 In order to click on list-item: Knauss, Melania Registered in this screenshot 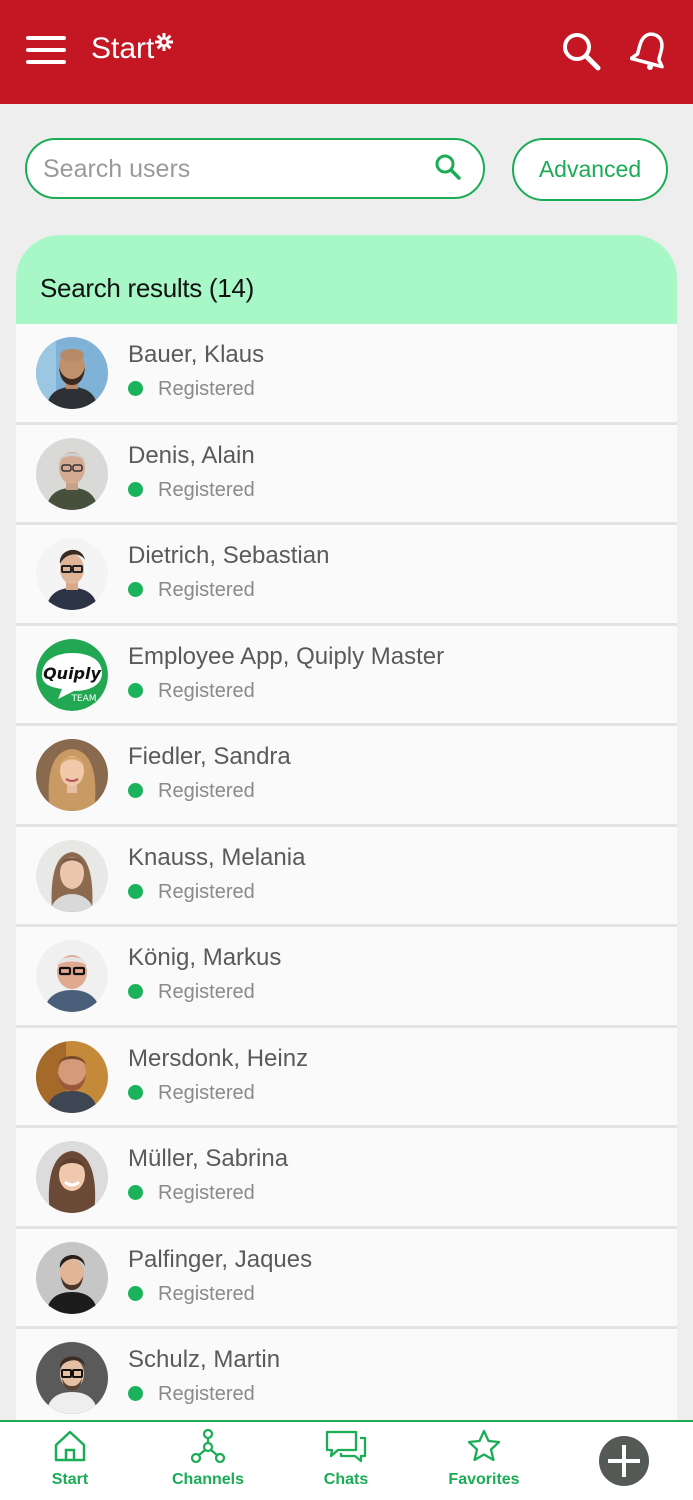, I will do `click(346, 876)`.